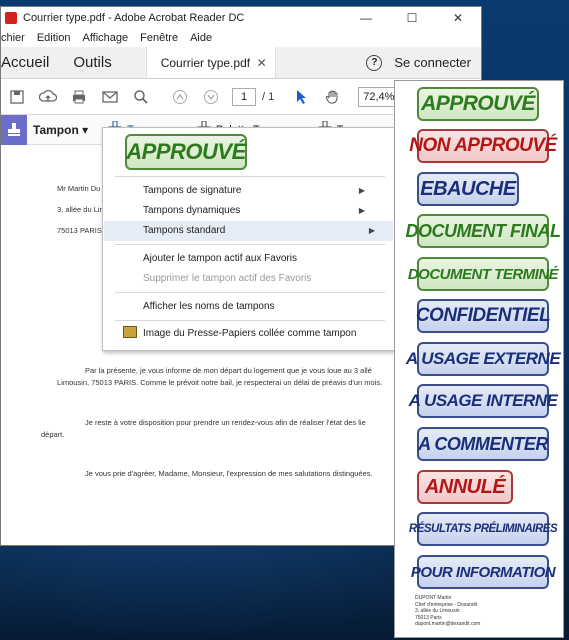 Image resolution: width=569 pixels, height=640 pixels. What do you see at coordinates (458, 18) in the screenshot?
I see `close-window-button: ✕` at bounding box center [458, 18].